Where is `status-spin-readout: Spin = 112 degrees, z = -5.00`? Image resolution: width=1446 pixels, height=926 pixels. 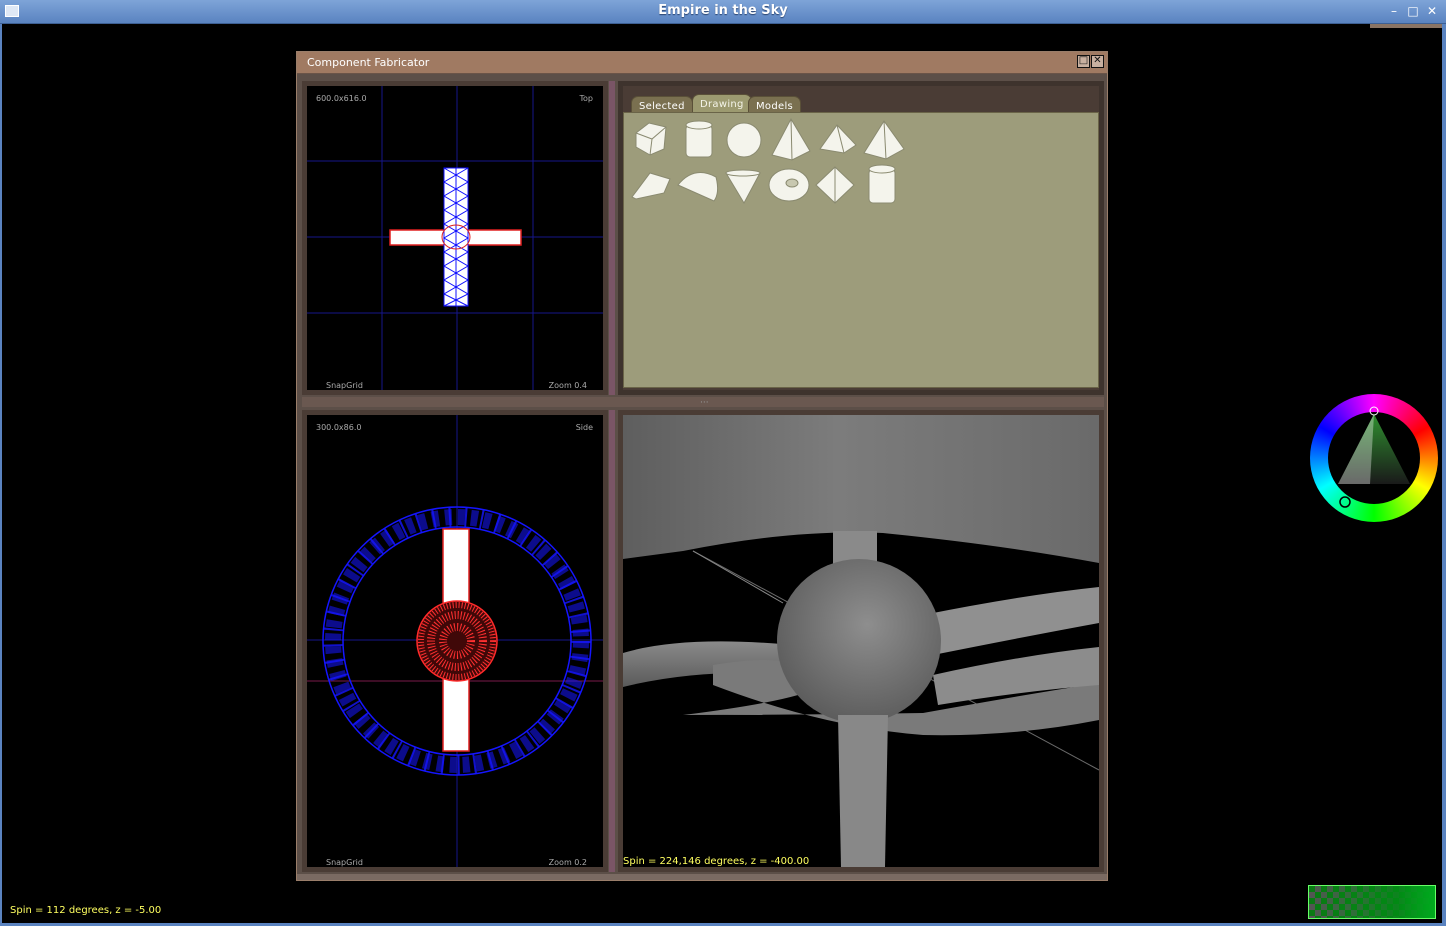
status-spin-readout: Spin = 112 degrees, z = -5.00 is located at coordinates (86, 910).